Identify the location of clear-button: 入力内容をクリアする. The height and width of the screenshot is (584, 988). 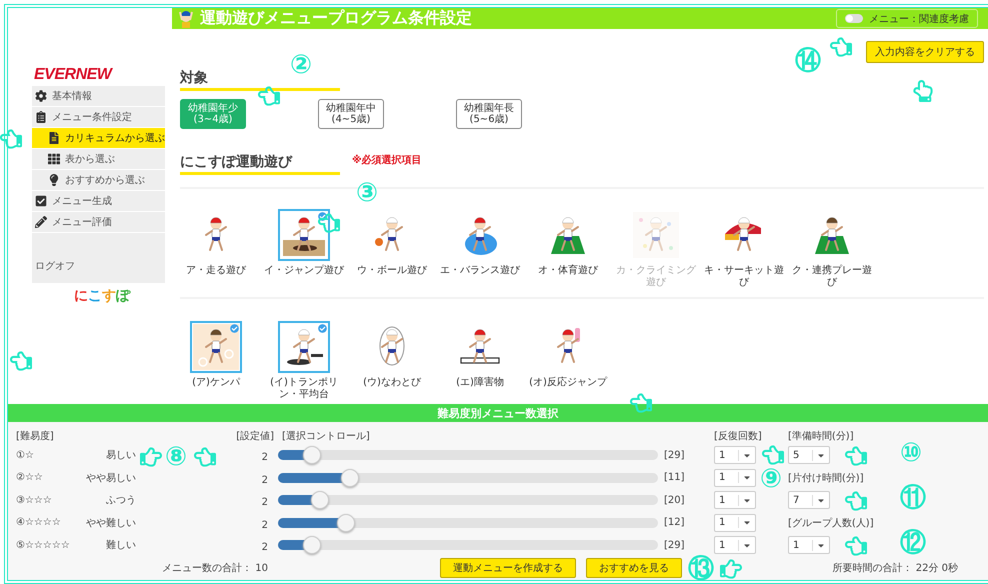
(925, 52).